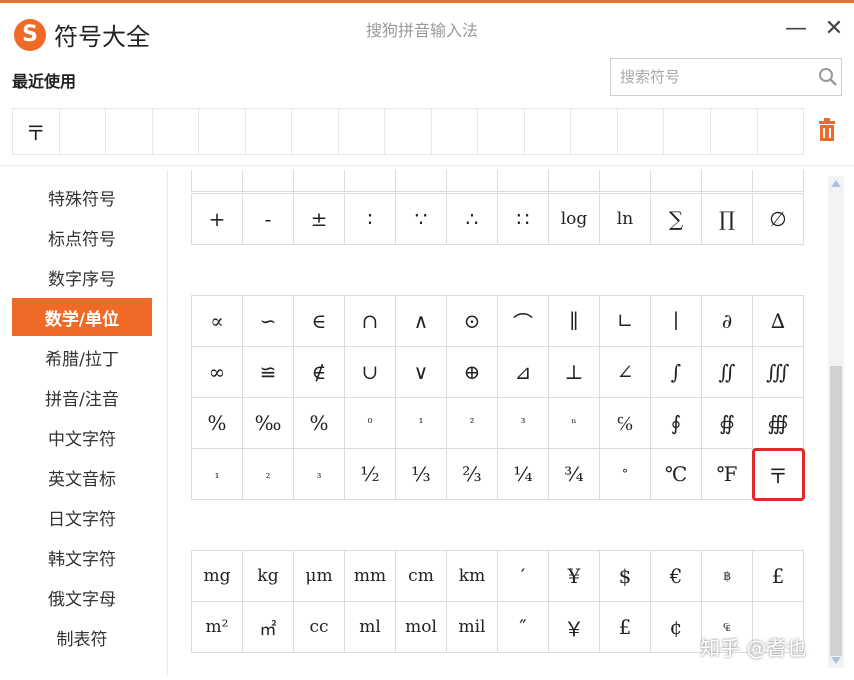 Image resolution: width=854 pixels, height=680 pixels. Describe the element at coordinates (523, 321) in the screenshot. I see `symbol-cell: ⌒` at that location.